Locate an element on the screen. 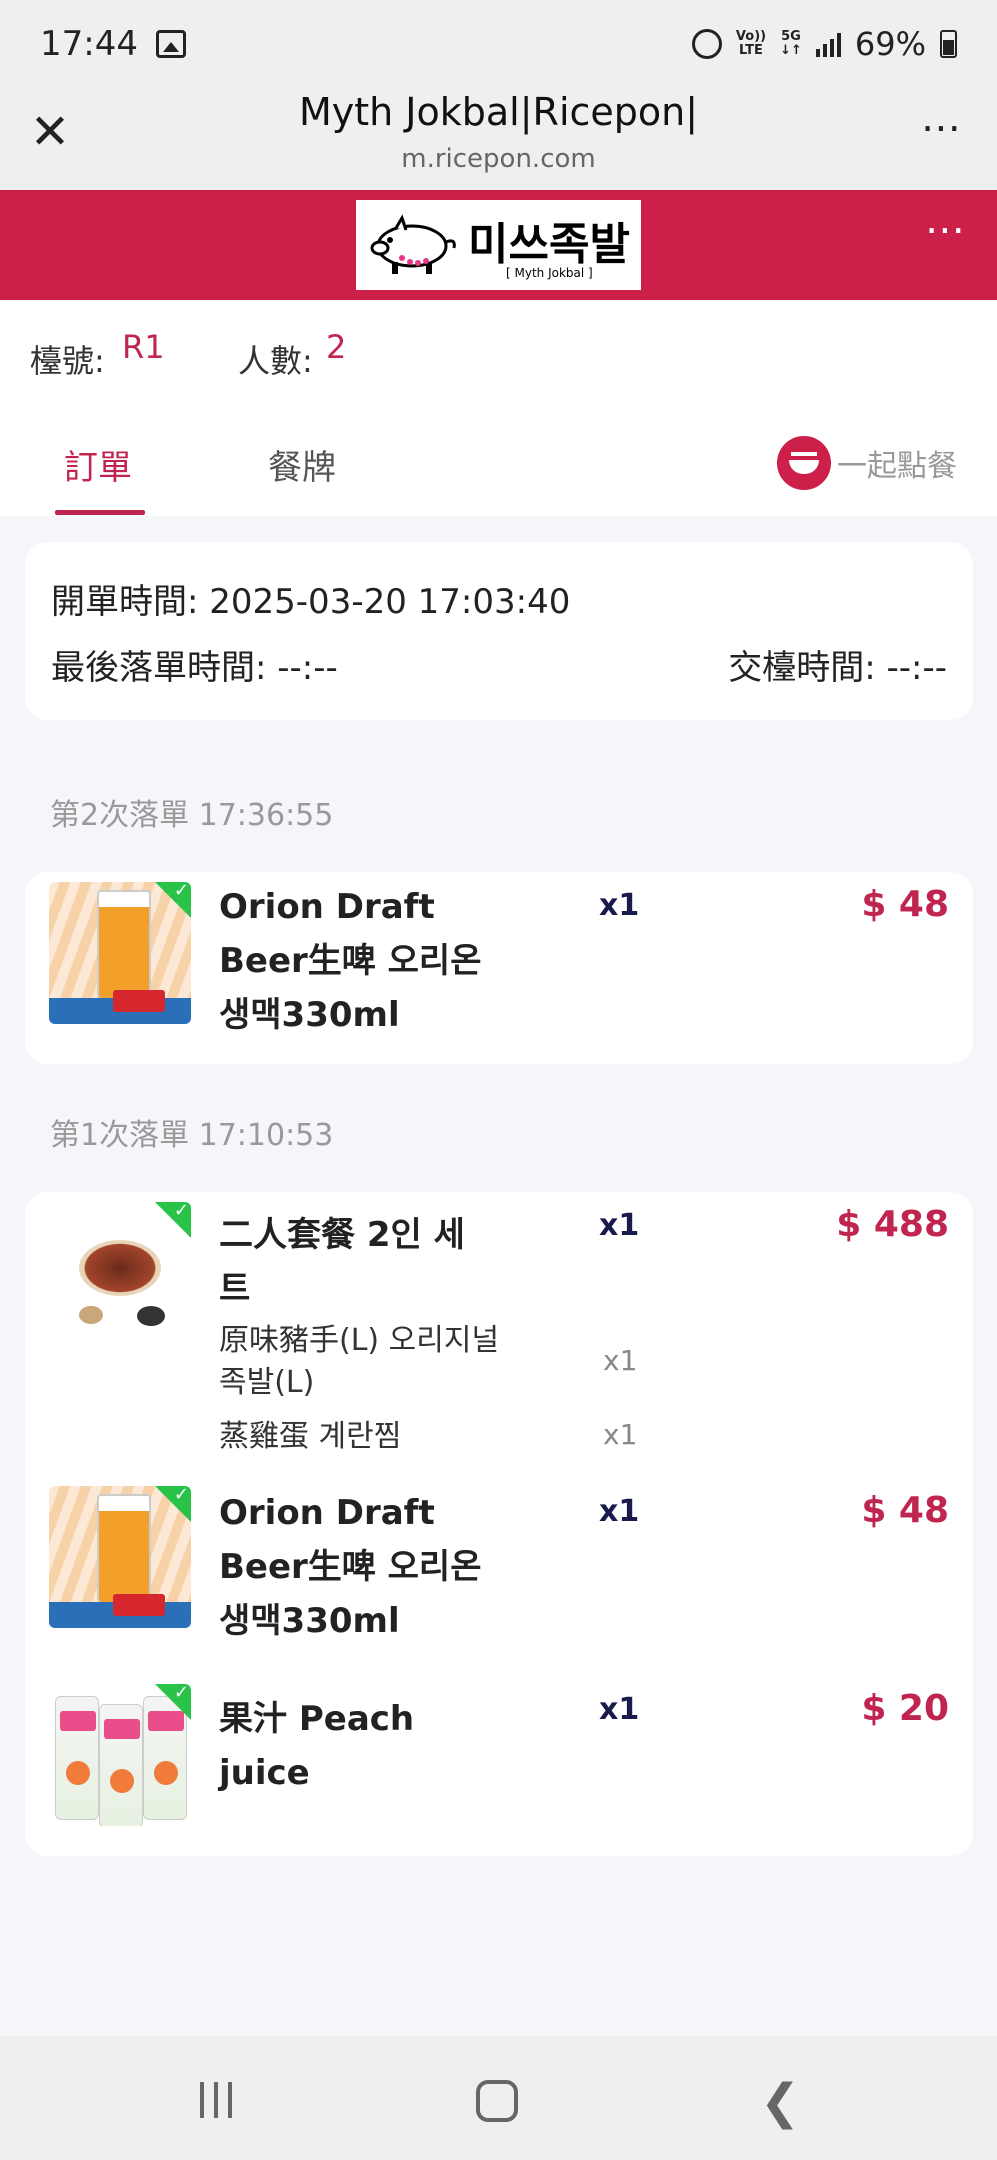 The height and width of the screenshot is (2160, 997). last-order-time: 最後落單時間: --:-- is located at coordinates (194, 668).